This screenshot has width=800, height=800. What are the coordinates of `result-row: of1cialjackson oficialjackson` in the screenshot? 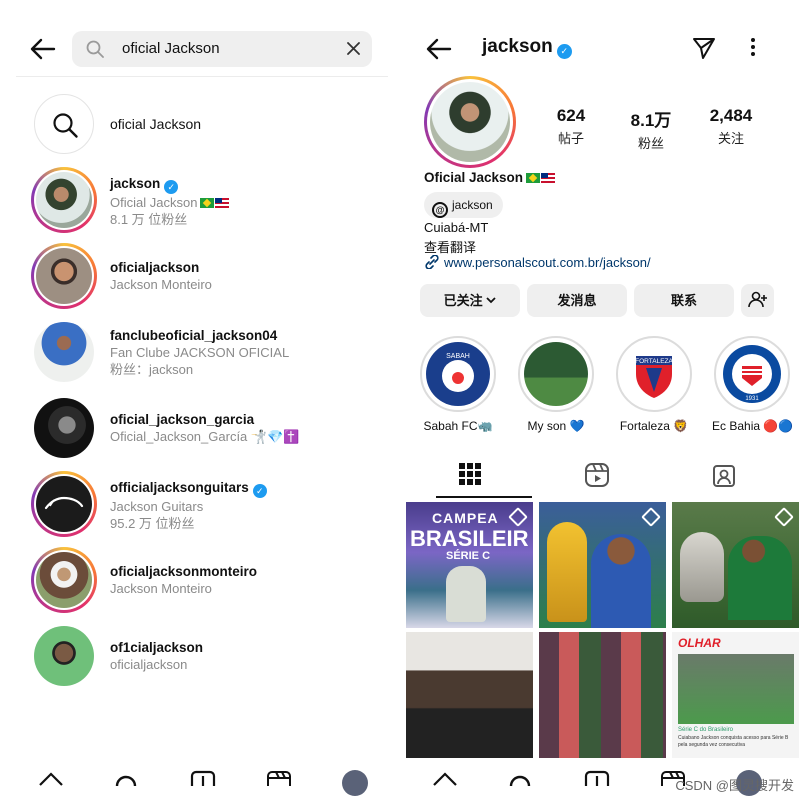 It's located at (197, 656).